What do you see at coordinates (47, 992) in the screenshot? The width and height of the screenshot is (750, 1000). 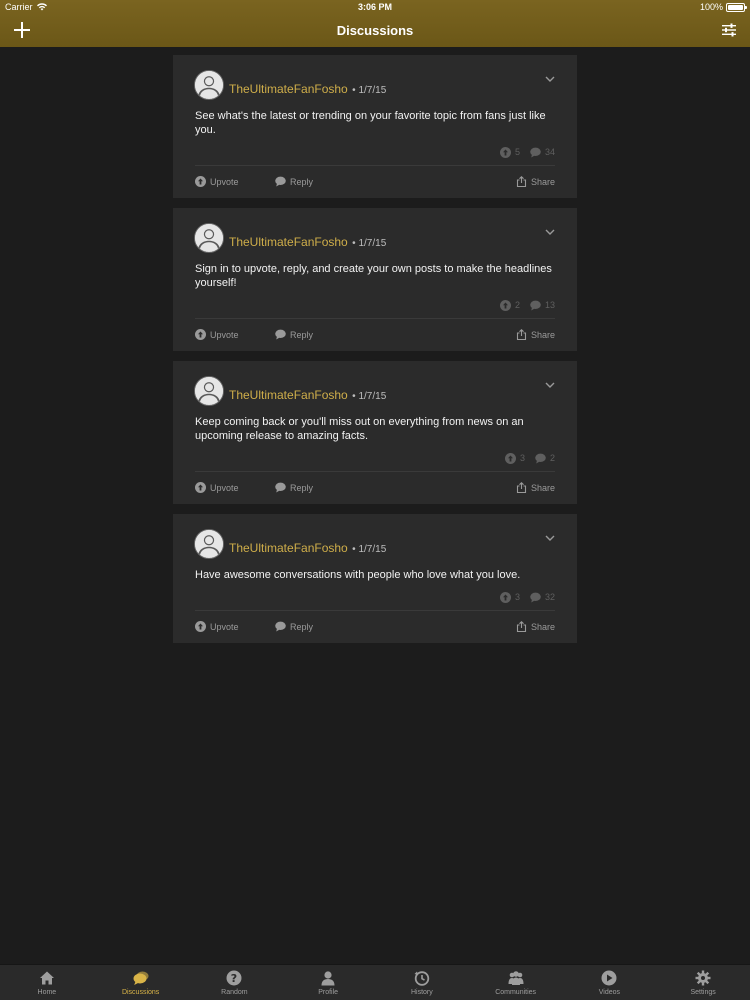 I see `tab-label: Home` at bounding box center [47, 992].